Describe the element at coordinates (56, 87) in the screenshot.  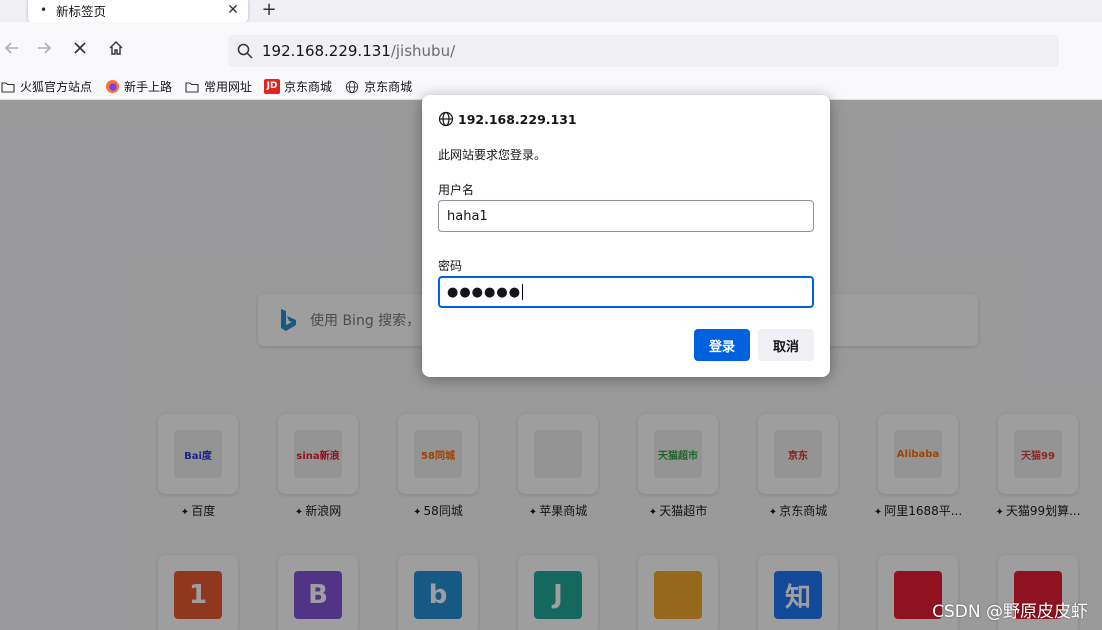
I see `bookmark-label: 火狐官方站点` at that location.